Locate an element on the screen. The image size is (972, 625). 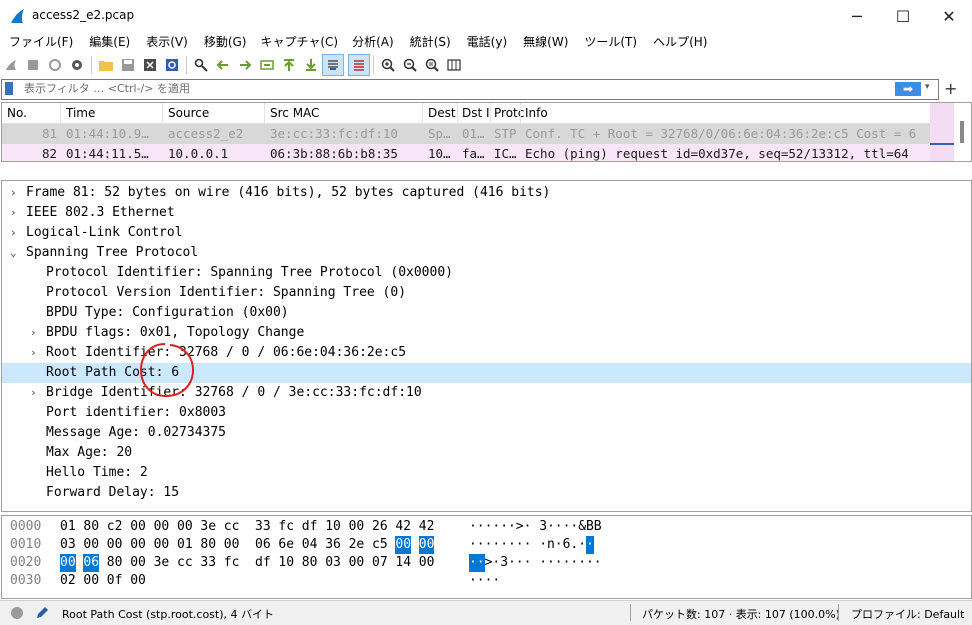
close-button: ✕ is located at coordinates (949, 16).